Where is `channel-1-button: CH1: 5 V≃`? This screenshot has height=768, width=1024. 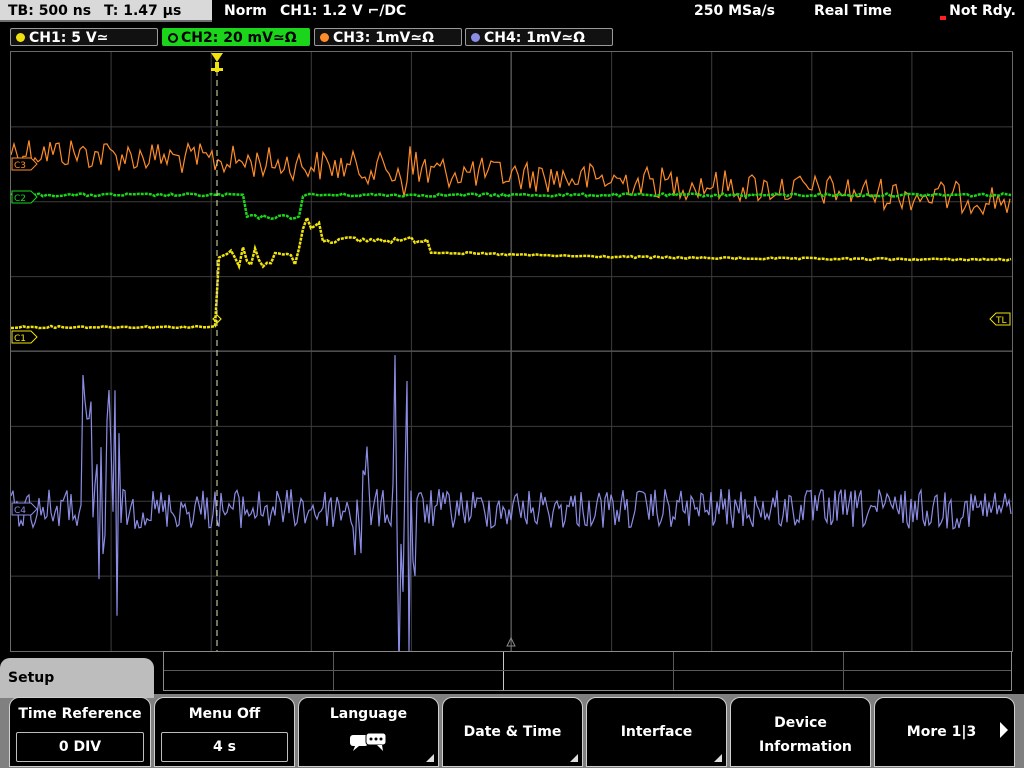 channel-1-button: CH1: 5 V≃ is located at coordinates (84, 37).